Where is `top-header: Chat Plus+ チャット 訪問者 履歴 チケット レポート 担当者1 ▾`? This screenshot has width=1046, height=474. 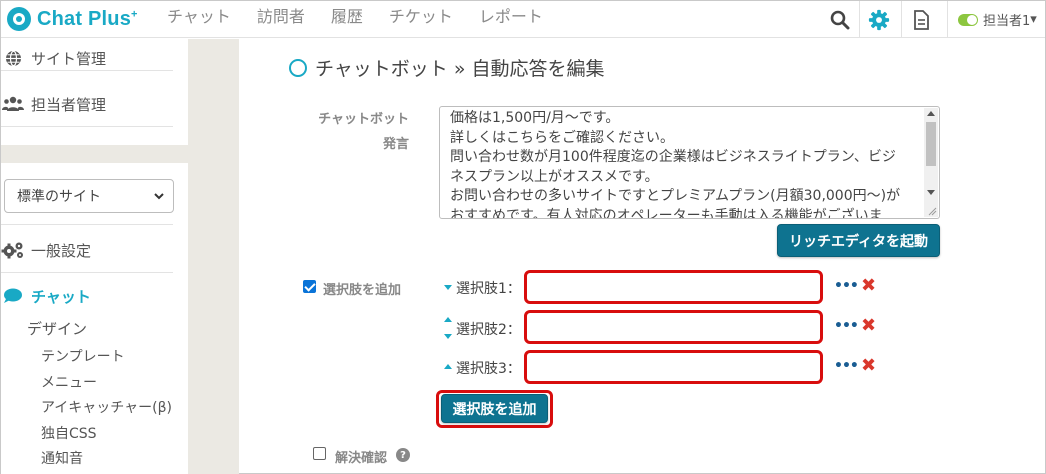 top-header: Chat Plus+ チャット 訪問者 履歴 チケット レポート 担当者1 ▾ is located at coordinates (523, 19).